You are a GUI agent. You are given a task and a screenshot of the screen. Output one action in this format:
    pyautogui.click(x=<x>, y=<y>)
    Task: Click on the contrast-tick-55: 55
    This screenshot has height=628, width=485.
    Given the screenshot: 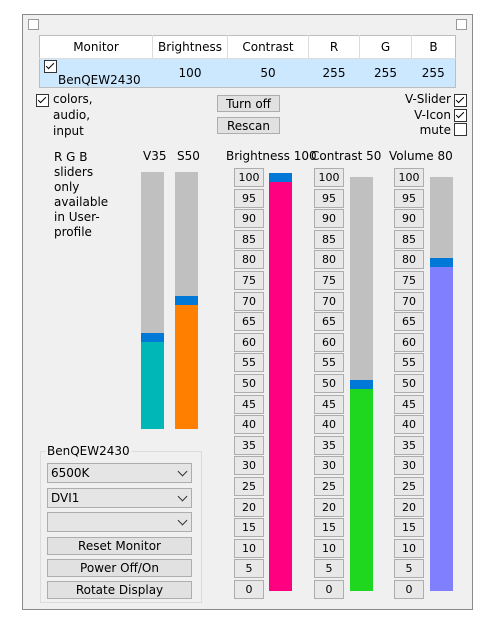 What is the action you would take?
    pyautogui.click(x=329, y=363)
    